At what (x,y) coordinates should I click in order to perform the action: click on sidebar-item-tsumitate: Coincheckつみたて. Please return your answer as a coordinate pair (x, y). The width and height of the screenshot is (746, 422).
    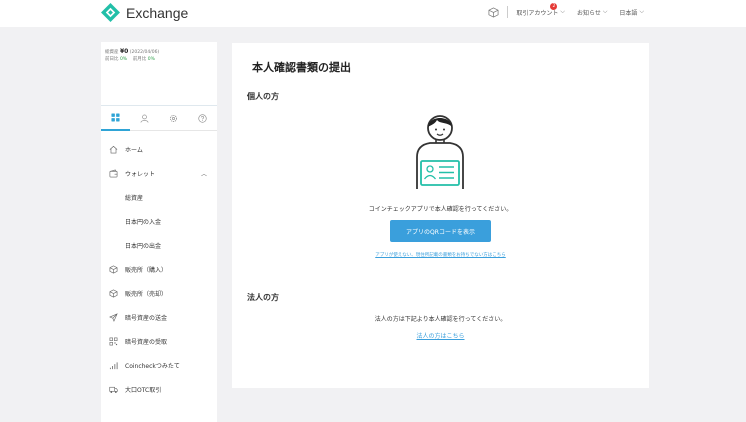
    Looking at the image, I should click on (159, 365).